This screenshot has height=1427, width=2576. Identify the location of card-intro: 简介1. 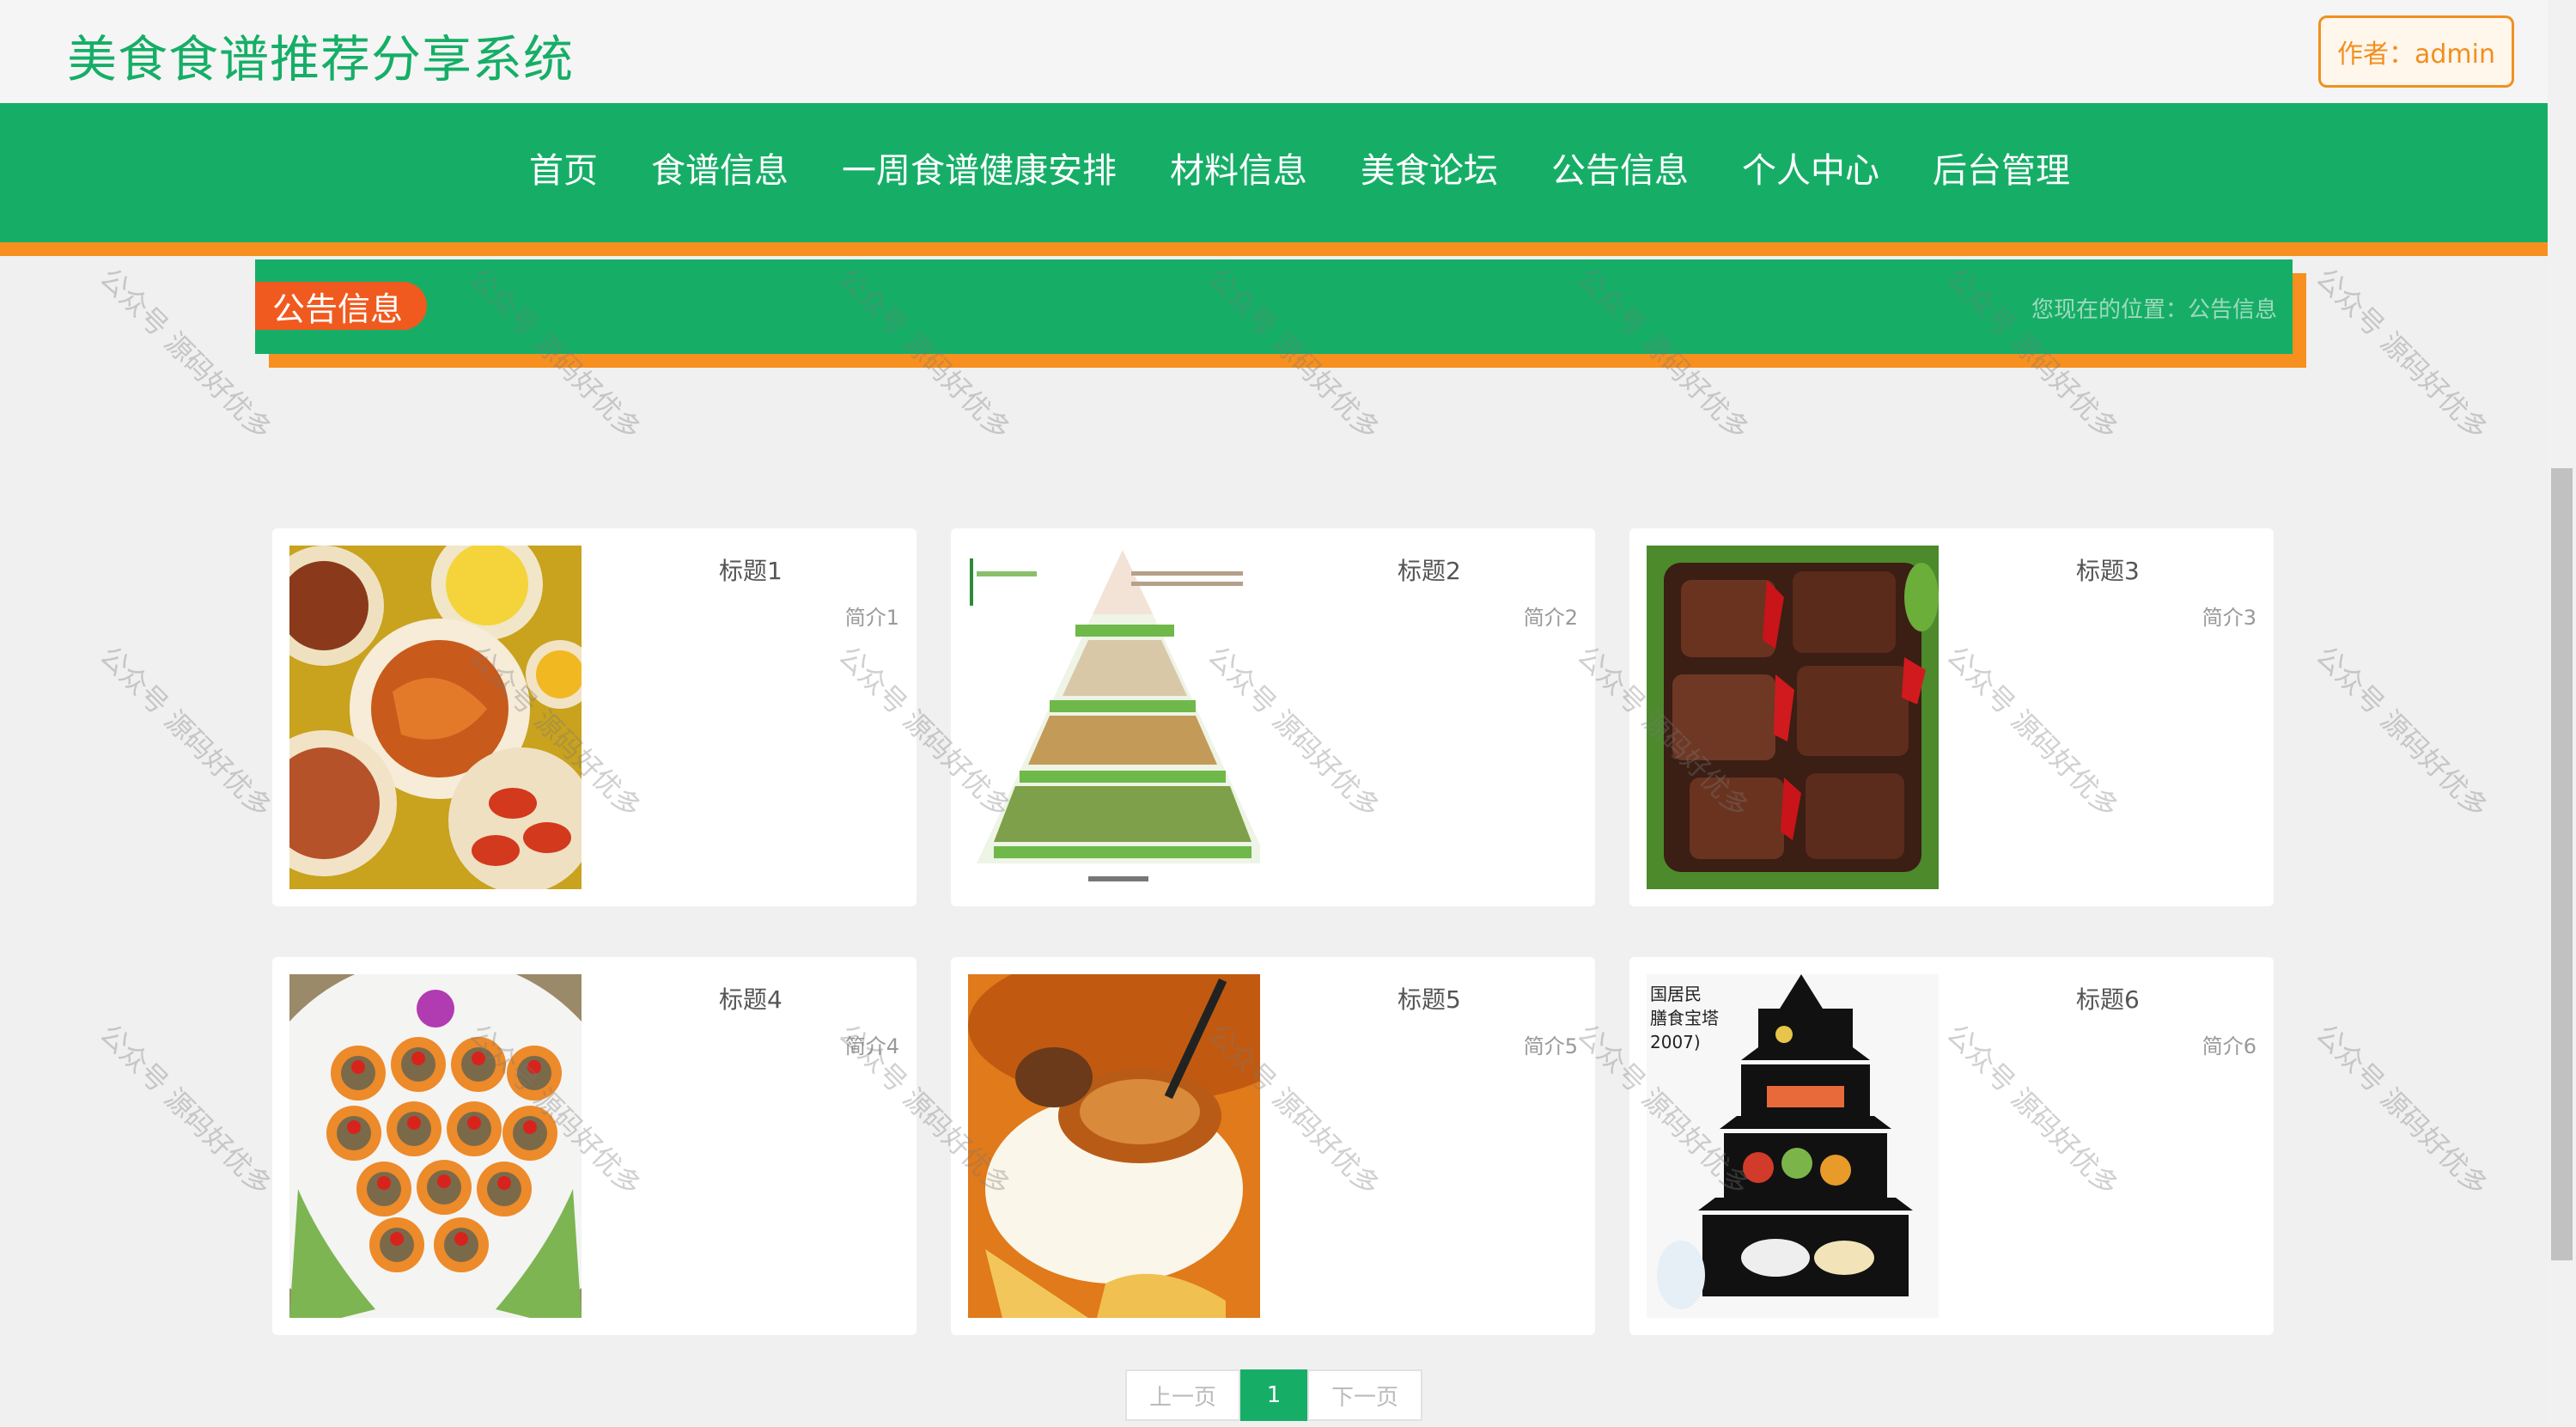
(871, 618).